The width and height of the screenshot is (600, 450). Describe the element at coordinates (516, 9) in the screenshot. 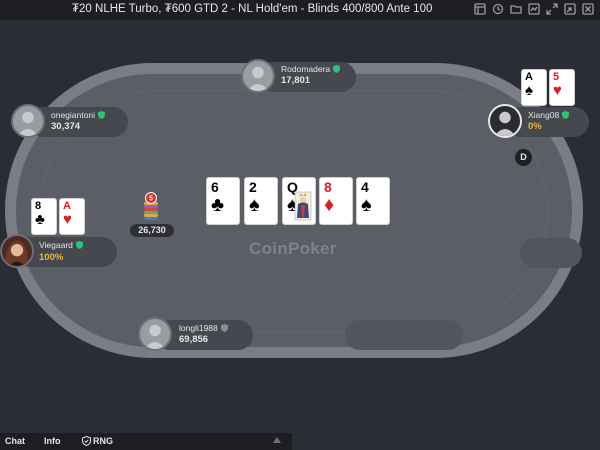

I see `folder-icon` at that location.